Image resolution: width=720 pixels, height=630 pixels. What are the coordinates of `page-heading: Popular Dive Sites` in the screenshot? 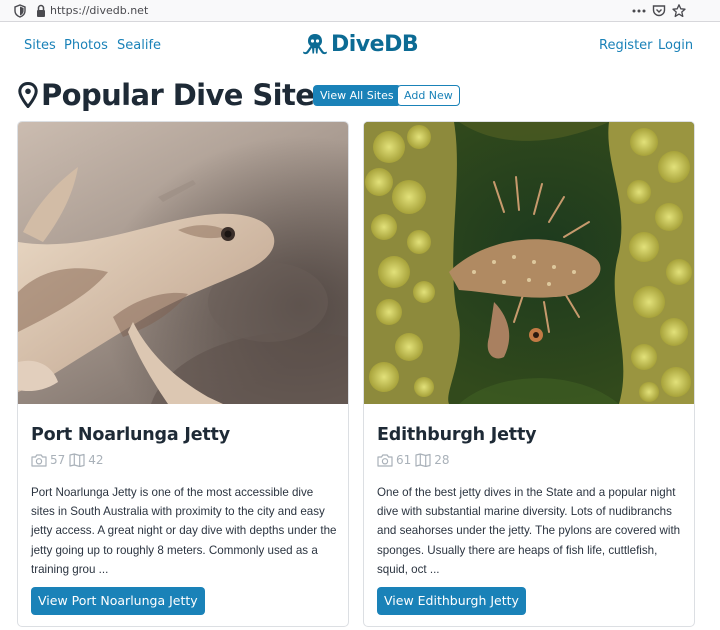 It's located at (175, 95).